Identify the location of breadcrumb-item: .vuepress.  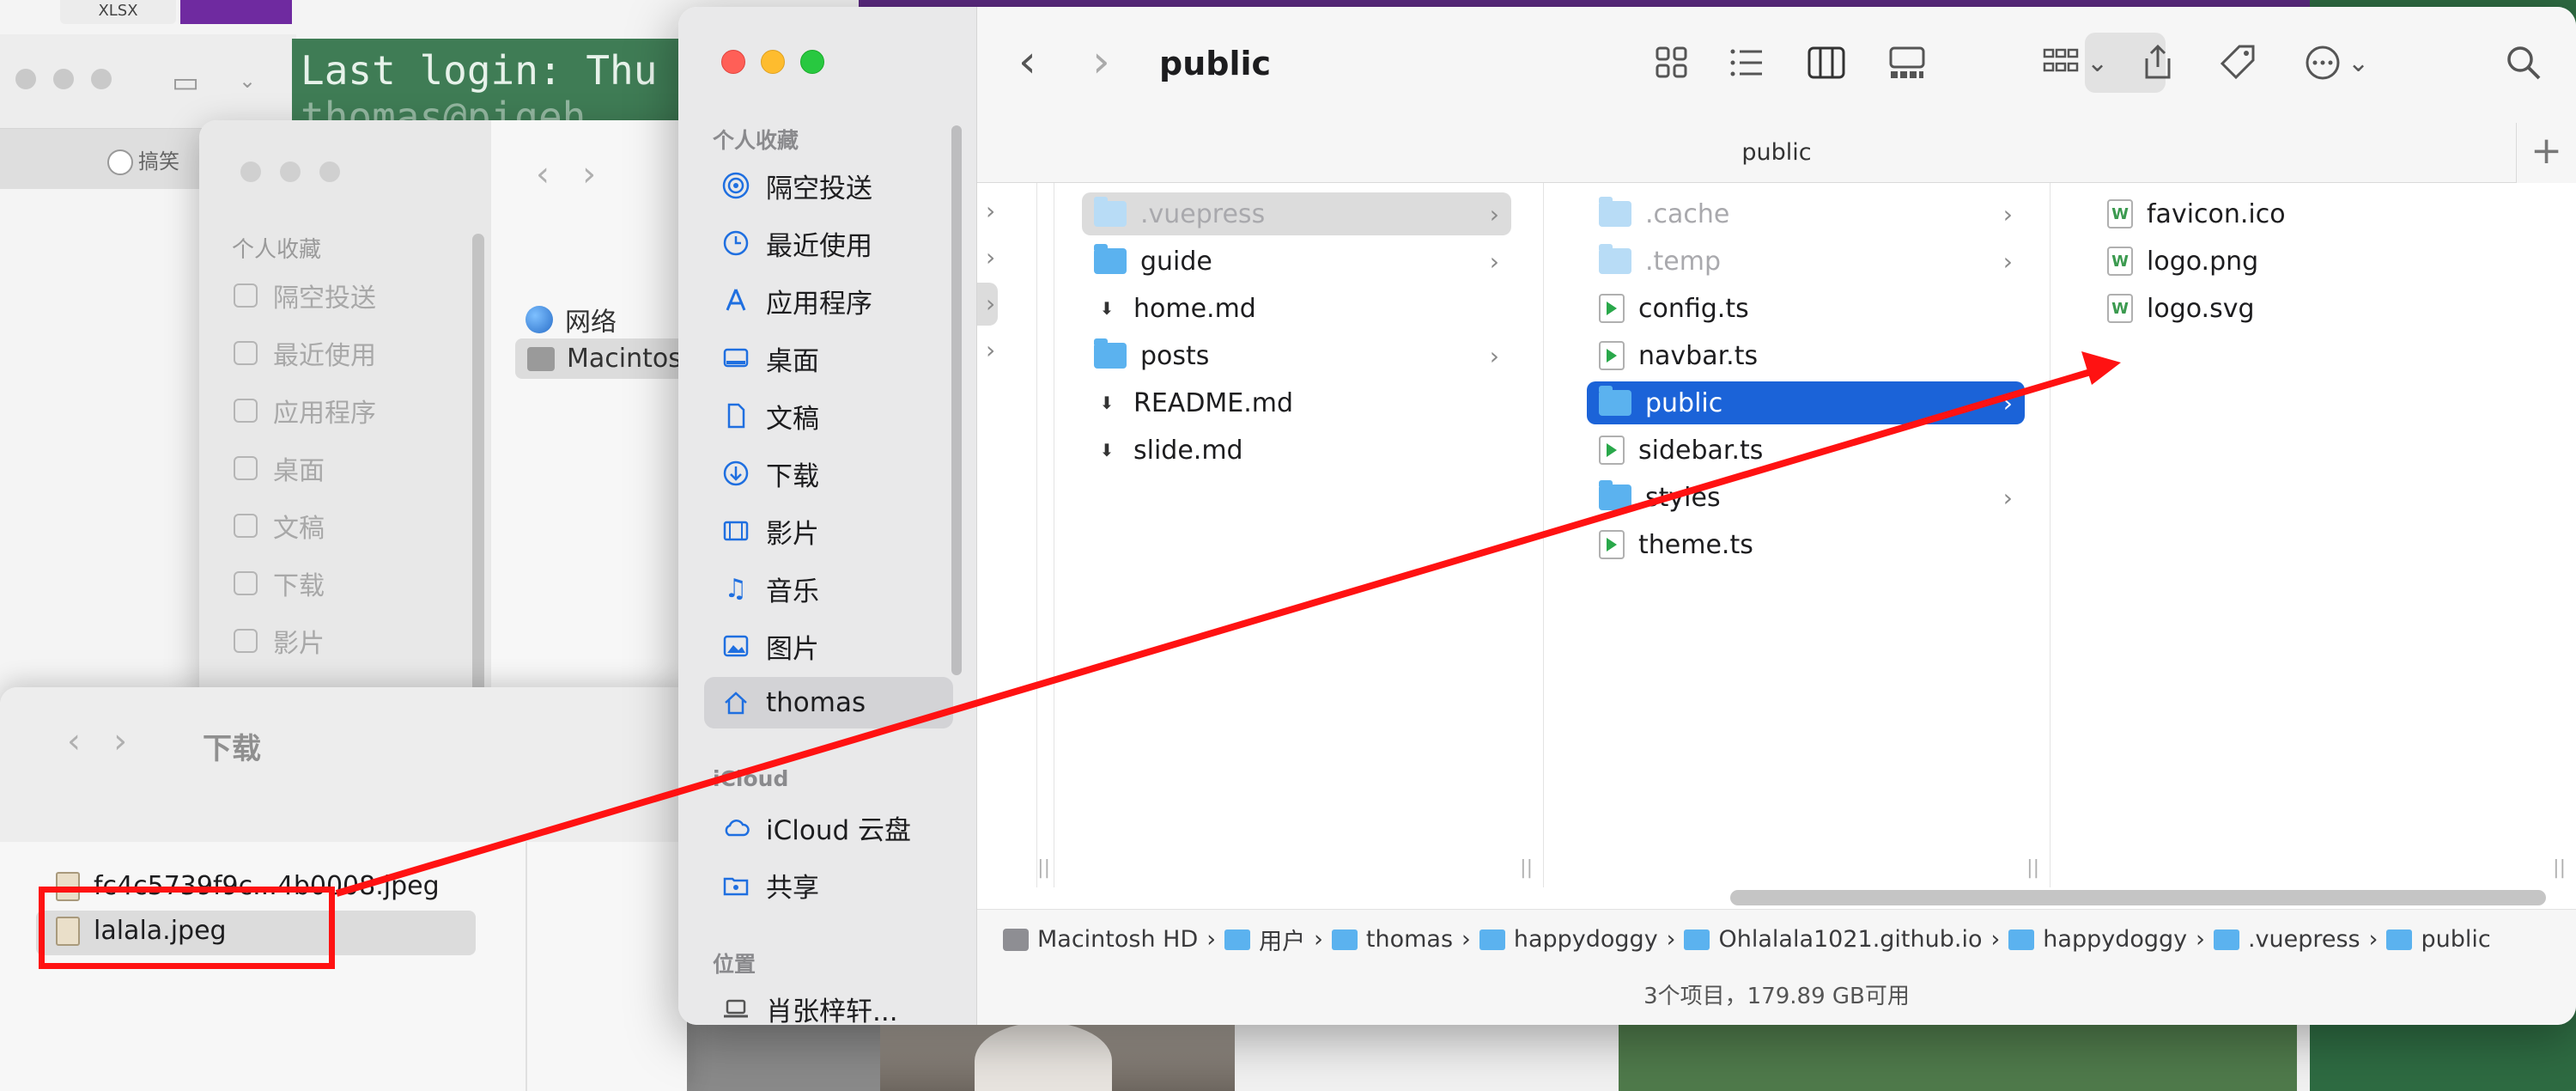
(2287, 939).